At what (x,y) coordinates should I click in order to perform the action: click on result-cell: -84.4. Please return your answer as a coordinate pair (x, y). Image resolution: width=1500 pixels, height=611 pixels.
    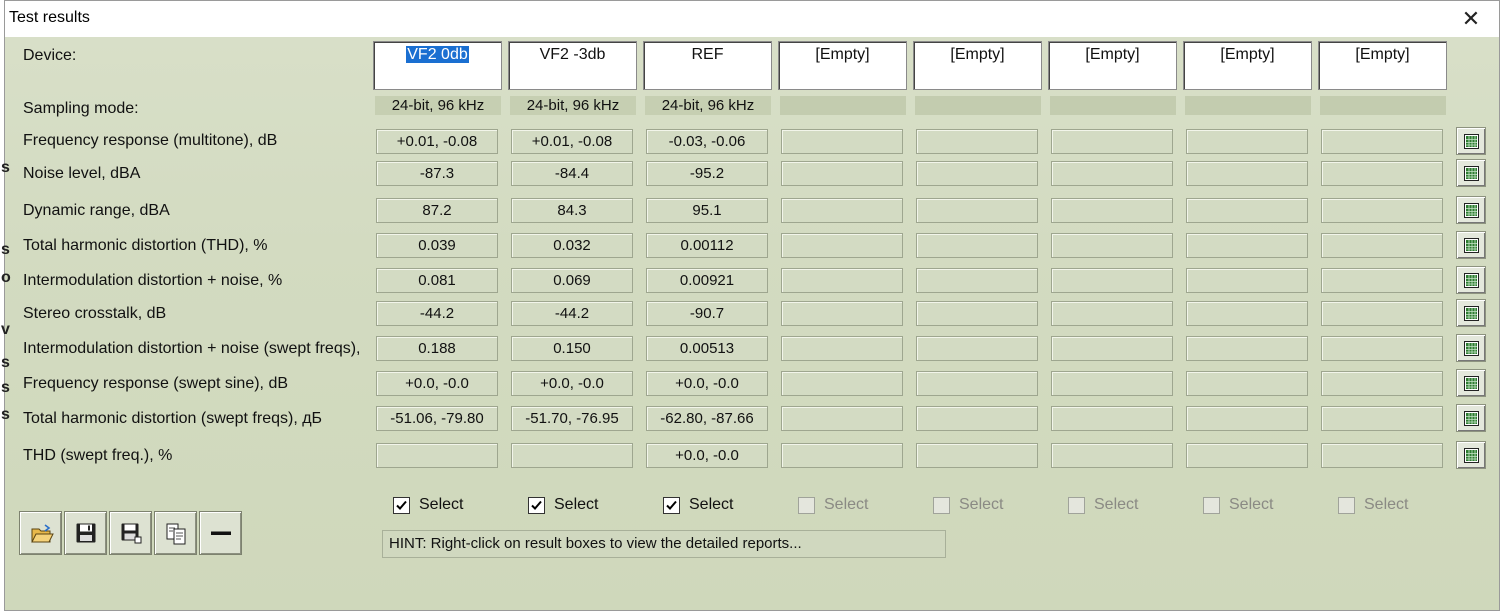
    Looking at the image, I should click on (572, 173).